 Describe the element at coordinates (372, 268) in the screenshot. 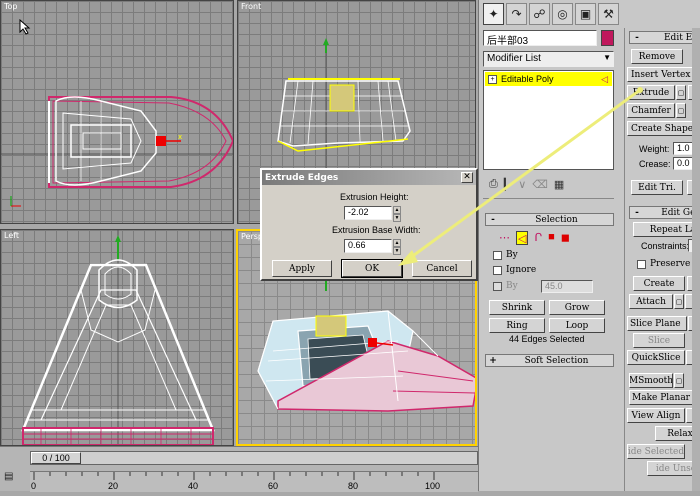

I see `ok-button: OK` at that location.